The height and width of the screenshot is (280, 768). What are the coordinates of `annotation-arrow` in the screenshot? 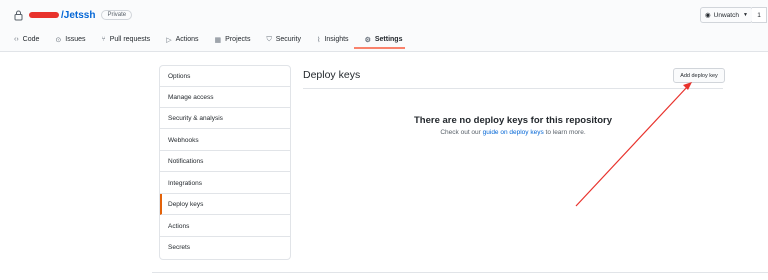 It's located at (633, 144).